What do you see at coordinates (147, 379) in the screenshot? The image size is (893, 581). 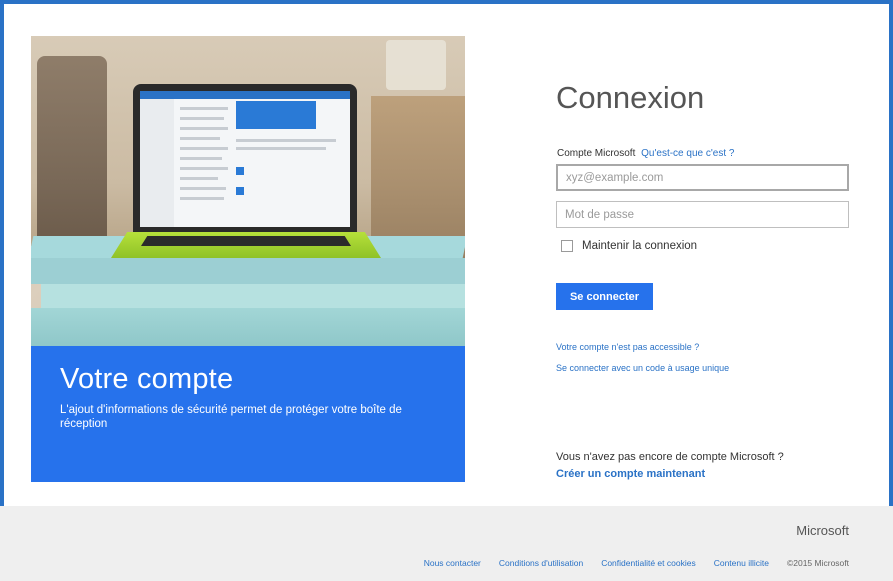 I see `hero-title: Votre compte` at bounding box center [147, 379].